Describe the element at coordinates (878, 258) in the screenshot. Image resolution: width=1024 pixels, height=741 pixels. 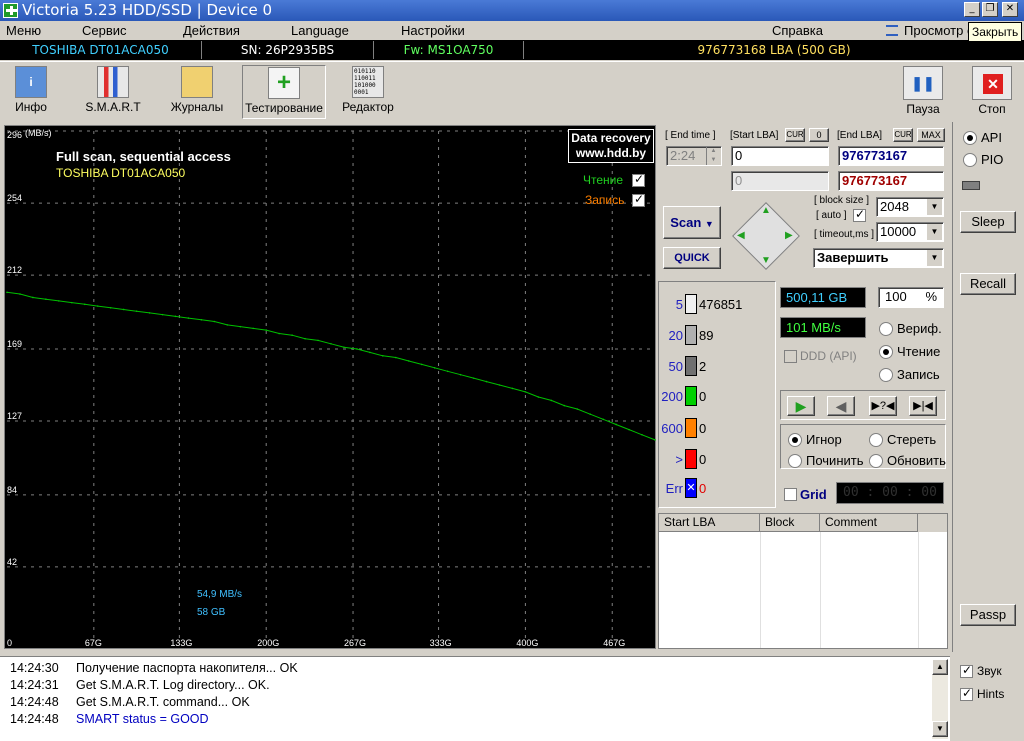
I see `finish-action-select: Завершить ▼` at that location.